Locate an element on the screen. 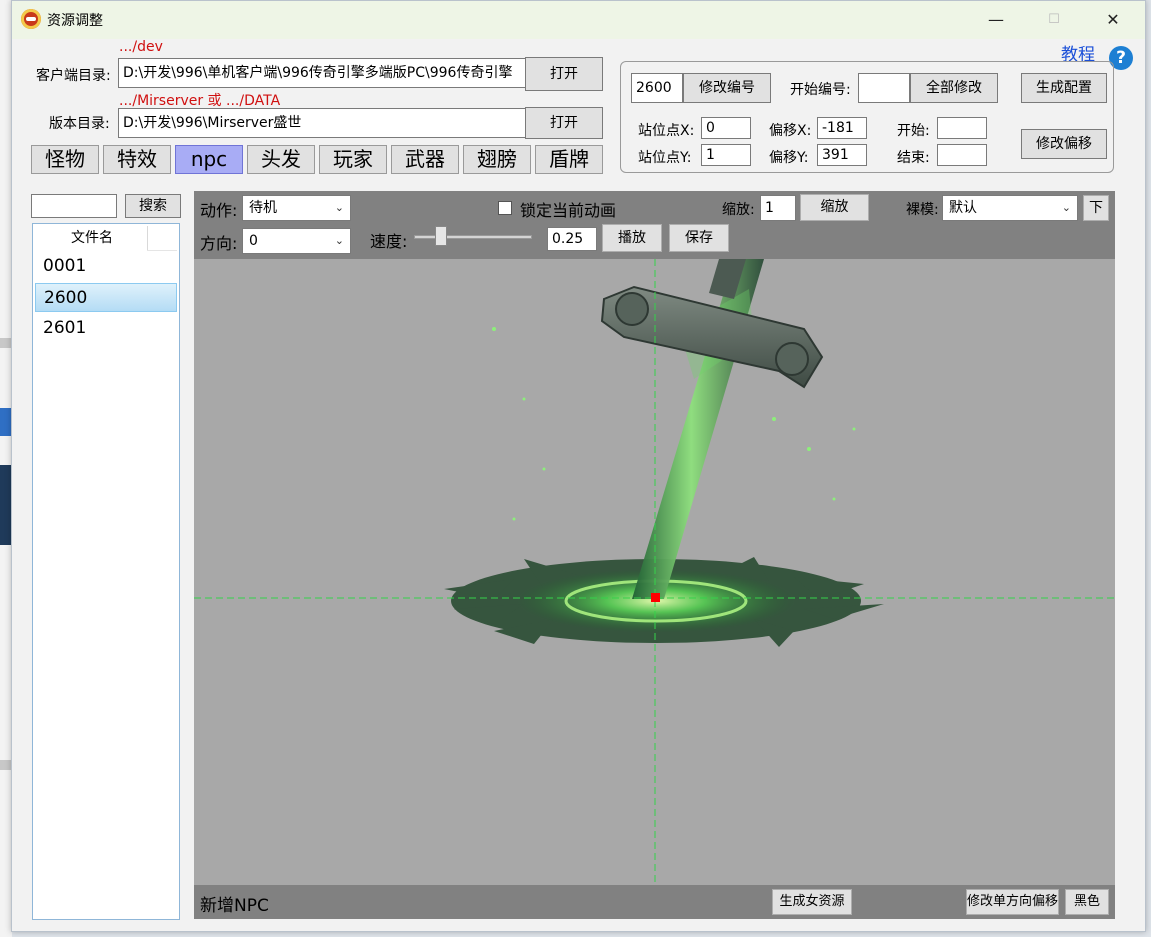 This screenshot has width=1151, height=937. tab-monster: 怪物 is located at coordinates (65, 159).